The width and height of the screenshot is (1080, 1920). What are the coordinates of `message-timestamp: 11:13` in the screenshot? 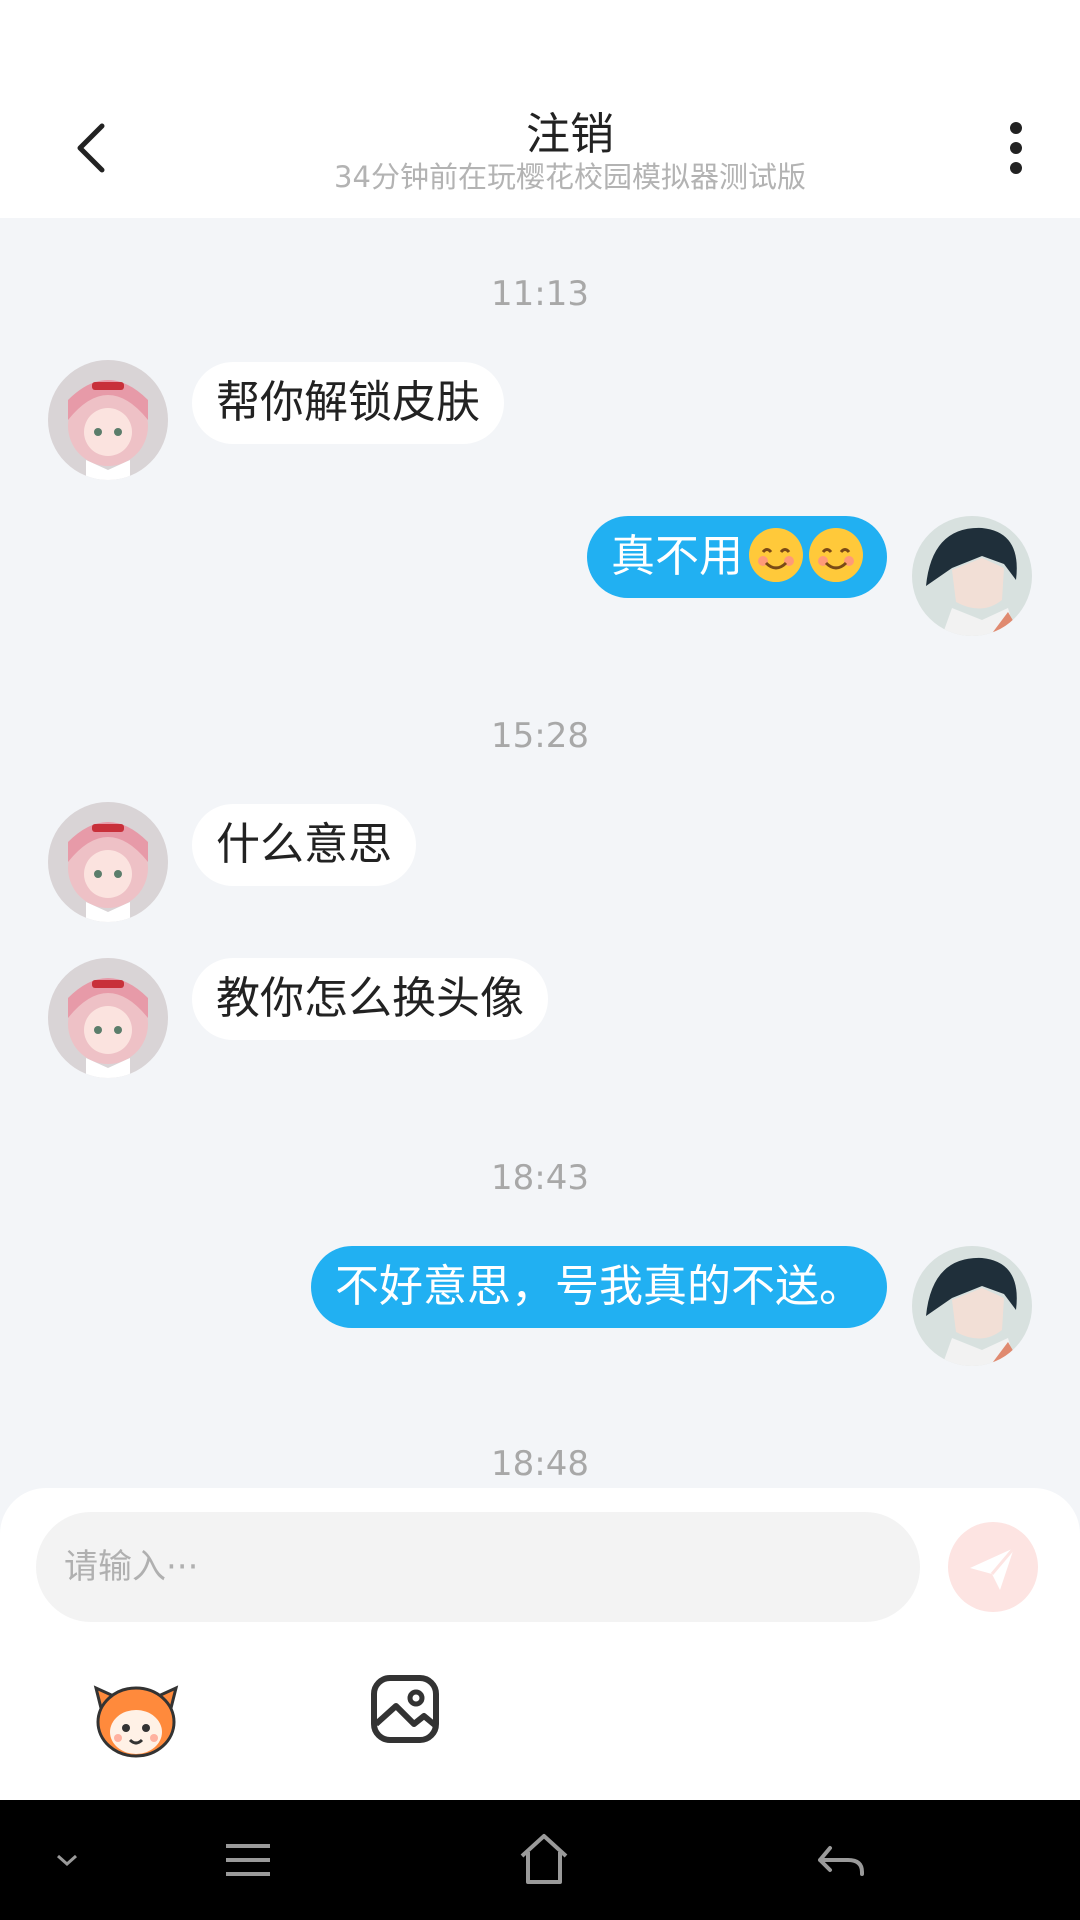 It's located at (540, 294).